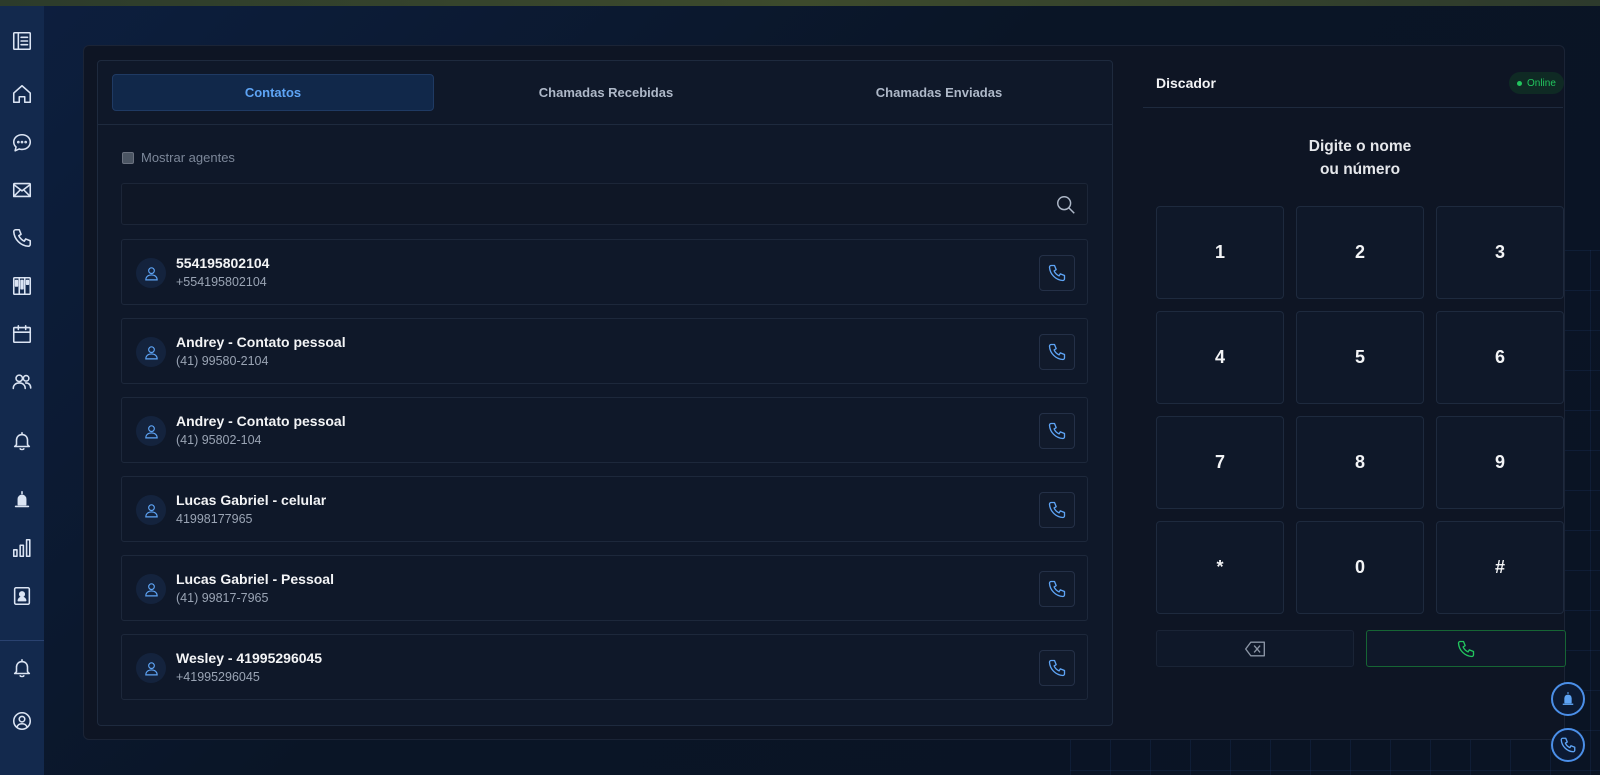  I want to click on dialer-header: Discador Online, so click(1353, 84).